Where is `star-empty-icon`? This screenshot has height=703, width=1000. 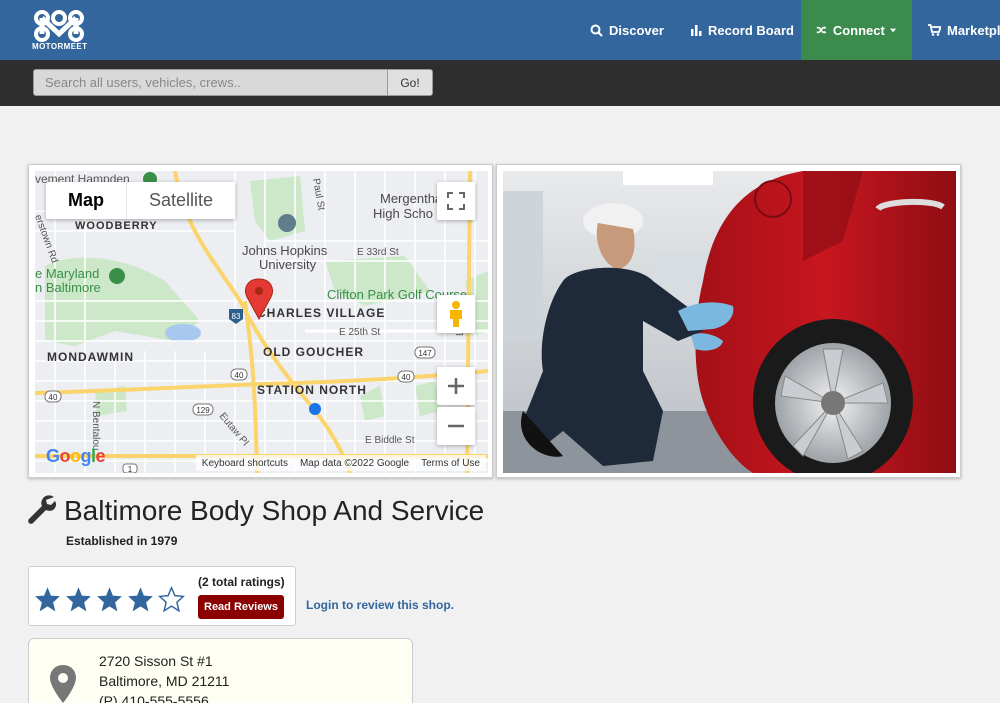
star-empty-icon is located at coordinates (171, 599).